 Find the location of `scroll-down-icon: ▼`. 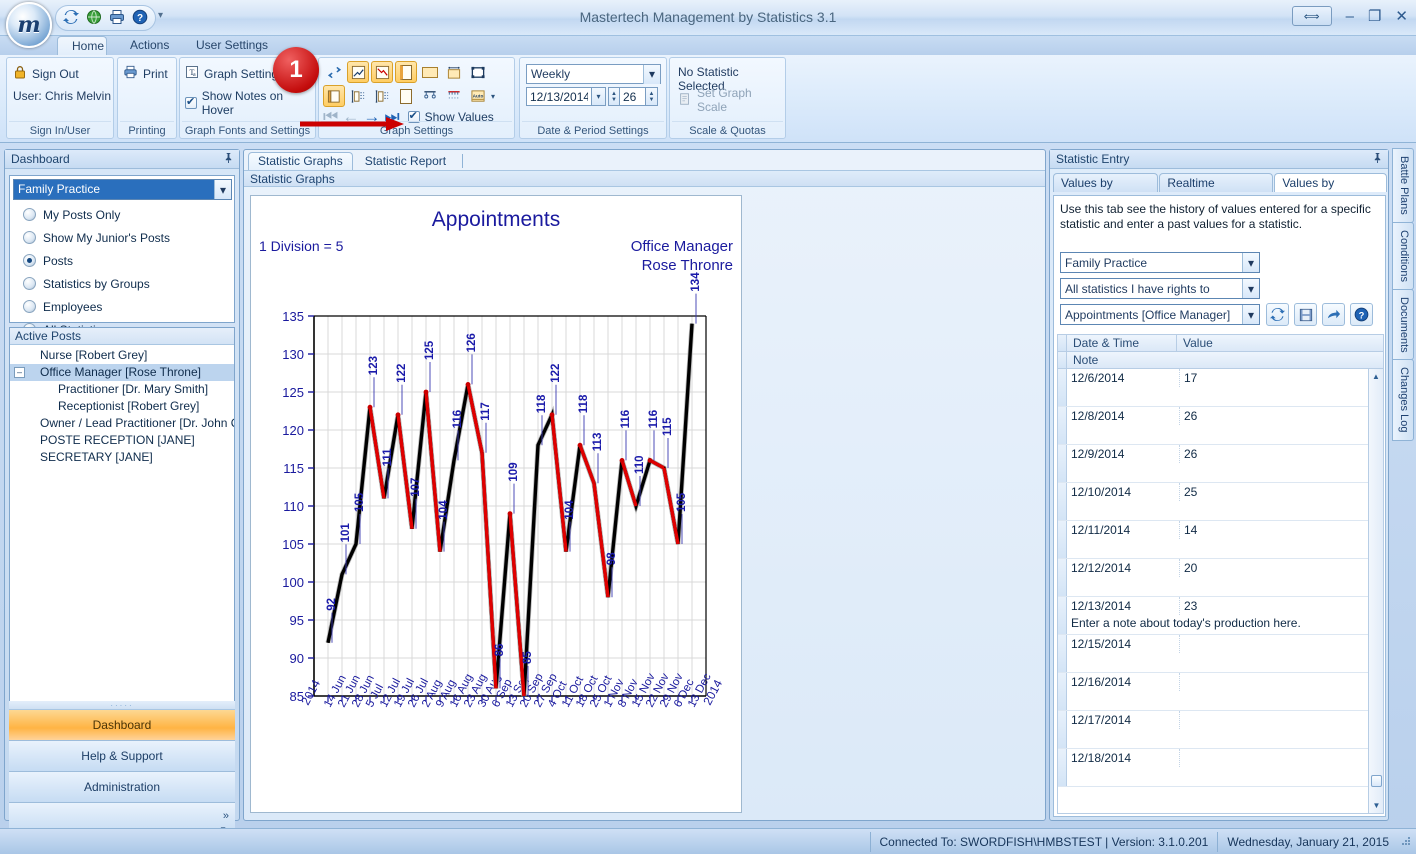

scroll-down-icon: ▼ is located at coordinates (1376, 805).